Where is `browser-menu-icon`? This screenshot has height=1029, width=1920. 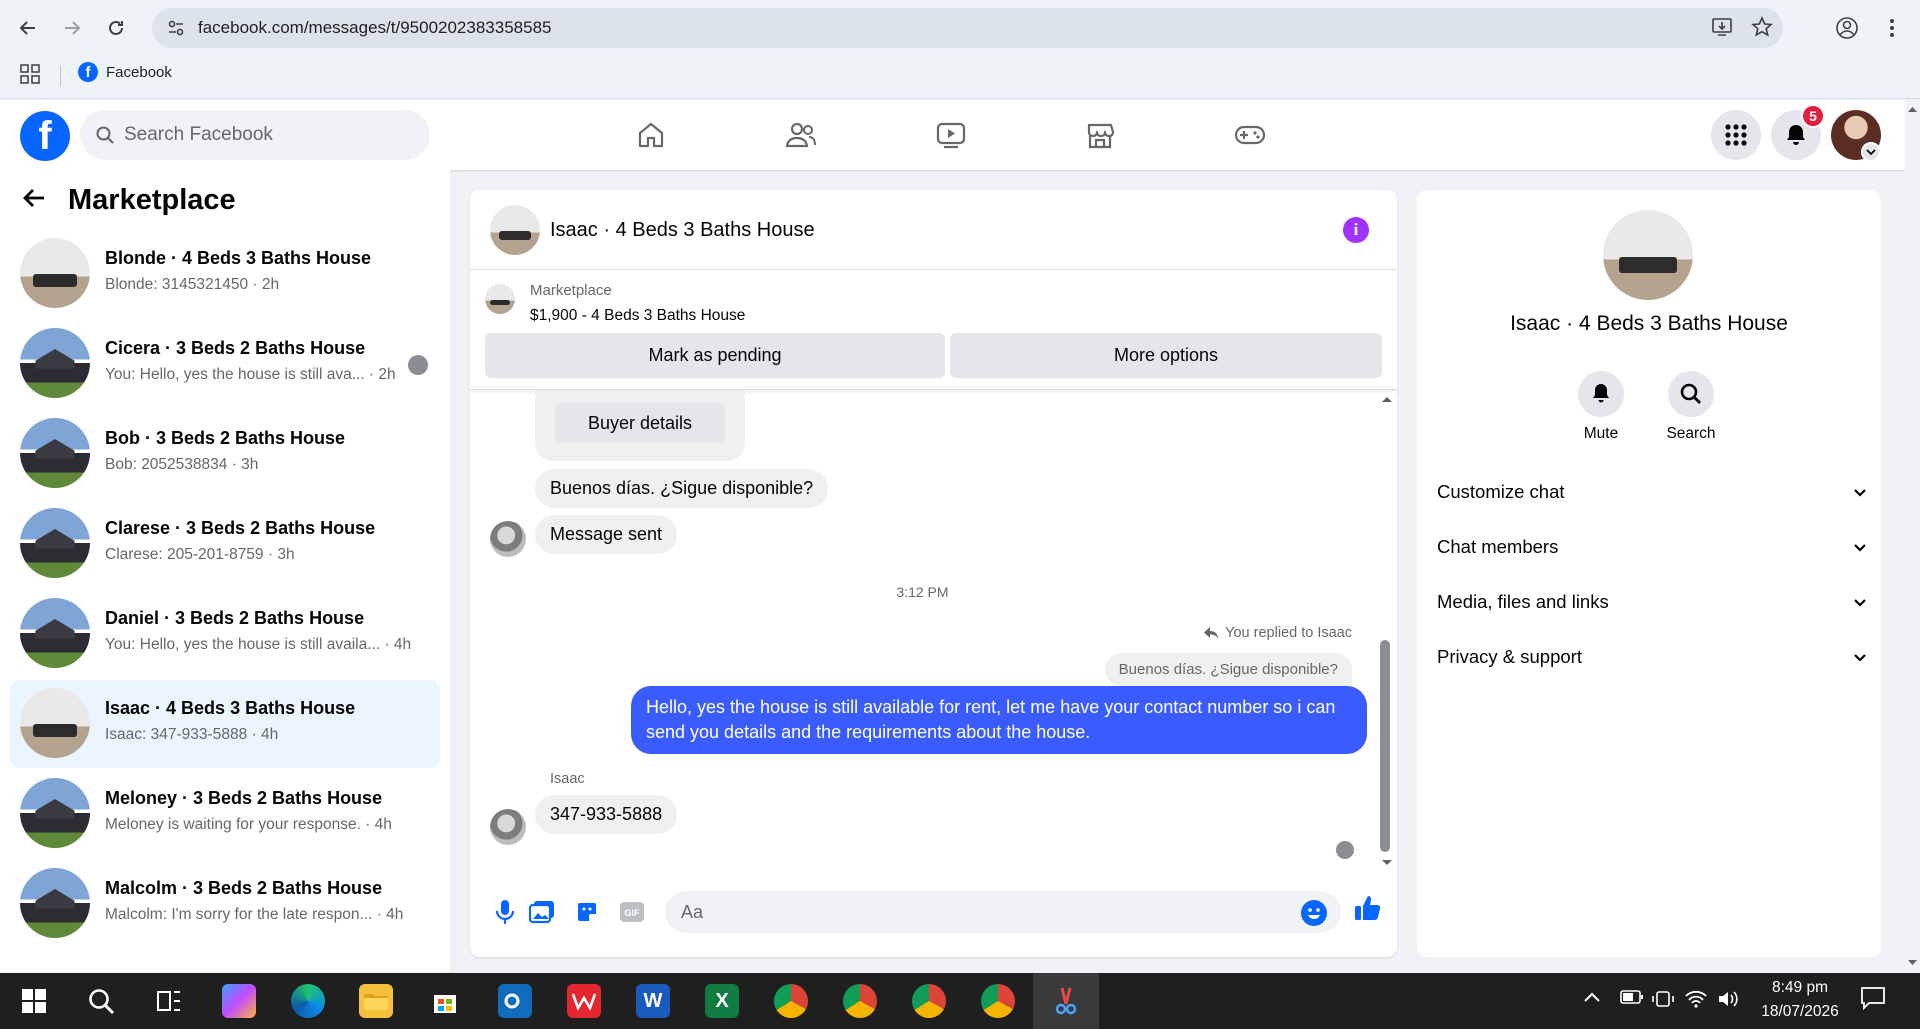 browser-menu-icon is located at coordinates (1892, 28).